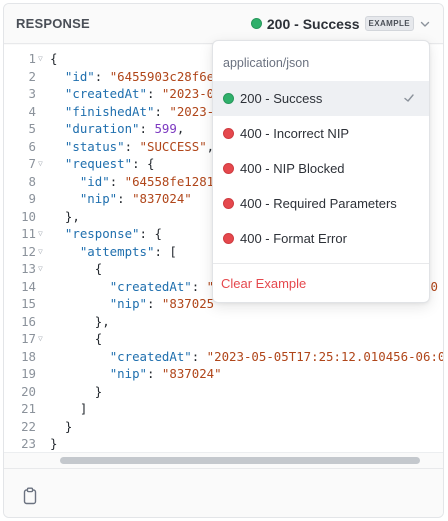  Describe the element at coordinates (32, 163) in the screenshot. I see `line-number: 7` at that location.